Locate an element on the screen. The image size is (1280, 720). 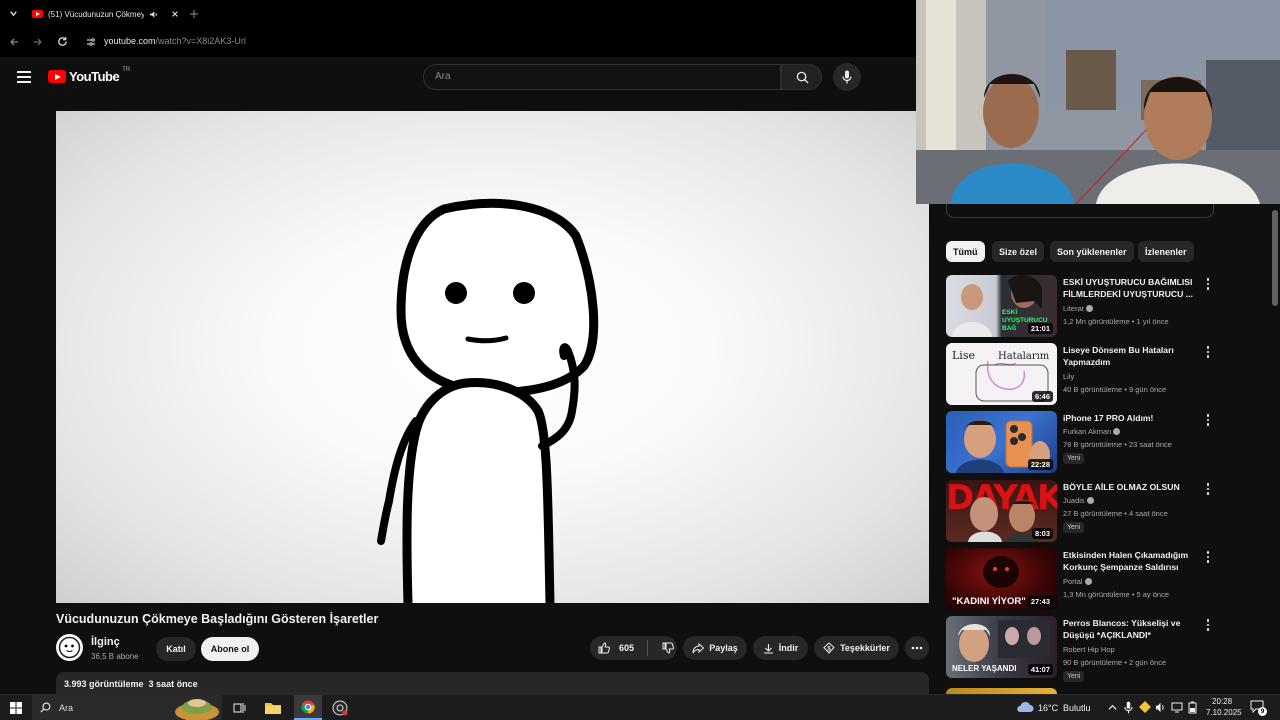
download-label: İndir is located at coordinates (788, 648).